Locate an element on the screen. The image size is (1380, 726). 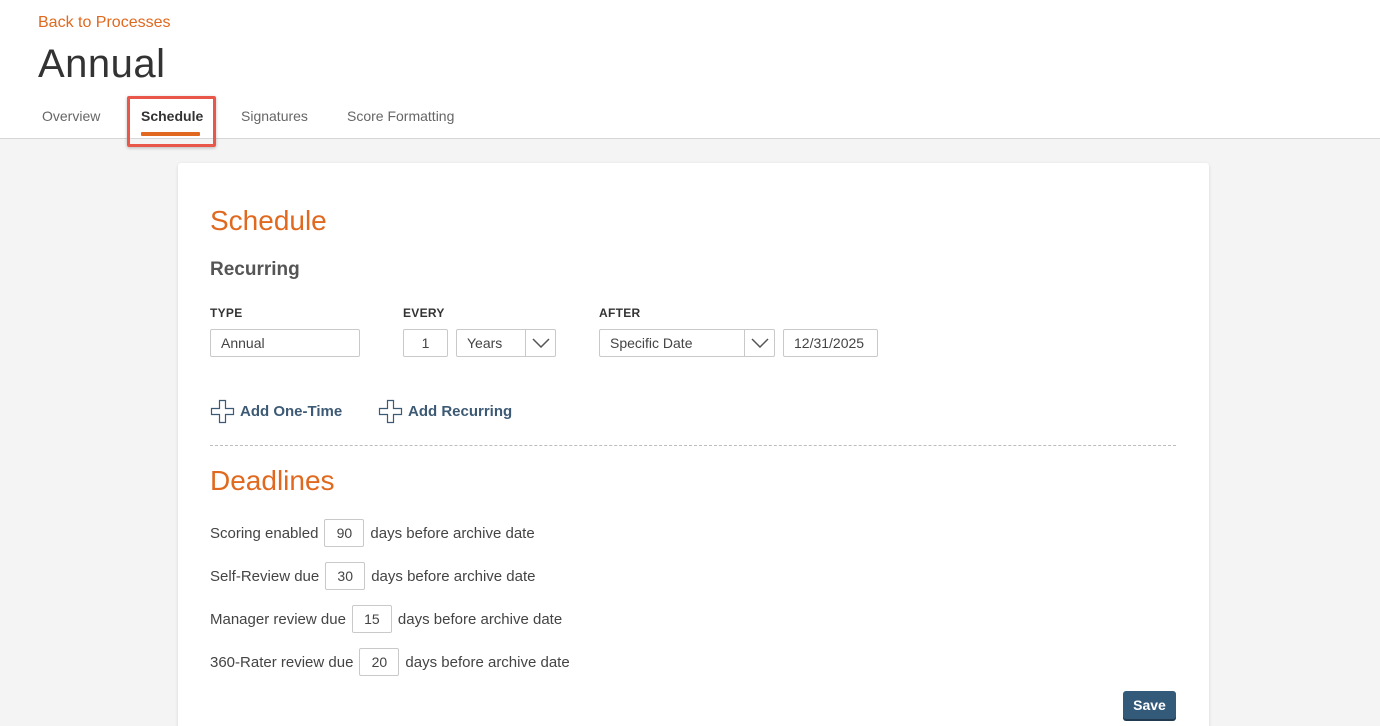
after-date-field is located at coordinates (830, 343).